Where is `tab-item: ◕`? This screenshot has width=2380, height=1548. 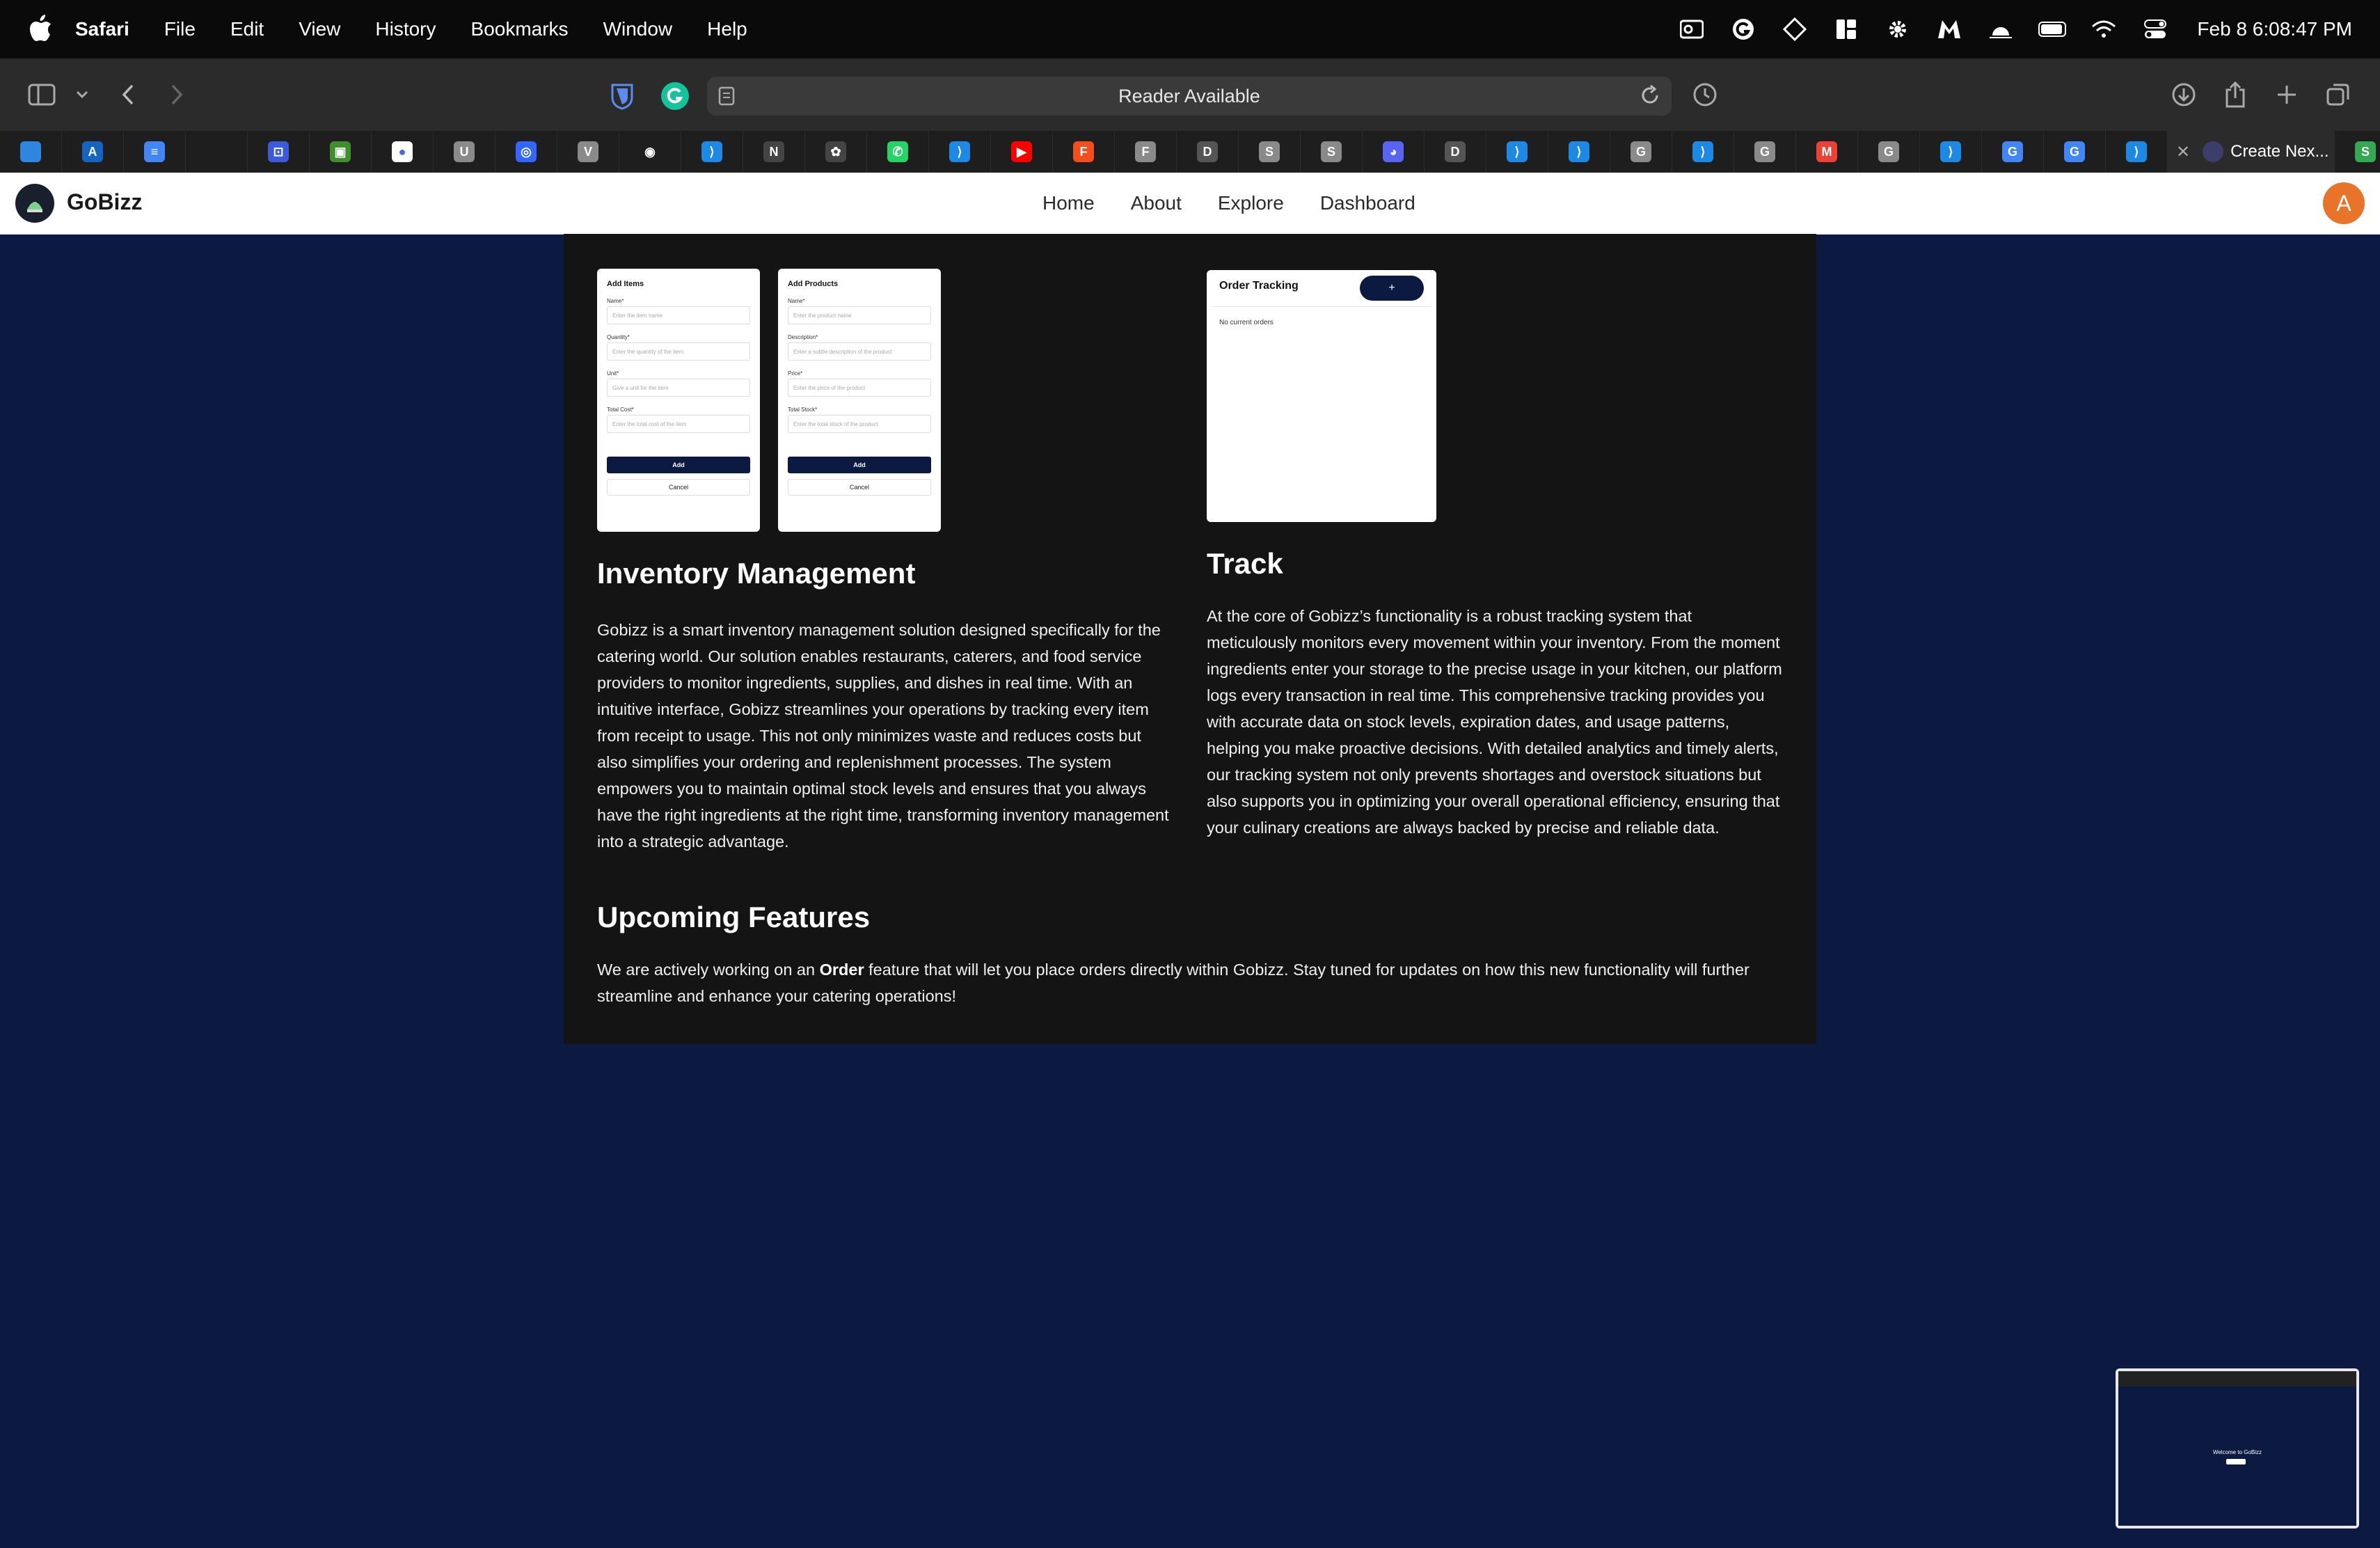 tab-item: ◕ is located at coordinates (1394, 152).